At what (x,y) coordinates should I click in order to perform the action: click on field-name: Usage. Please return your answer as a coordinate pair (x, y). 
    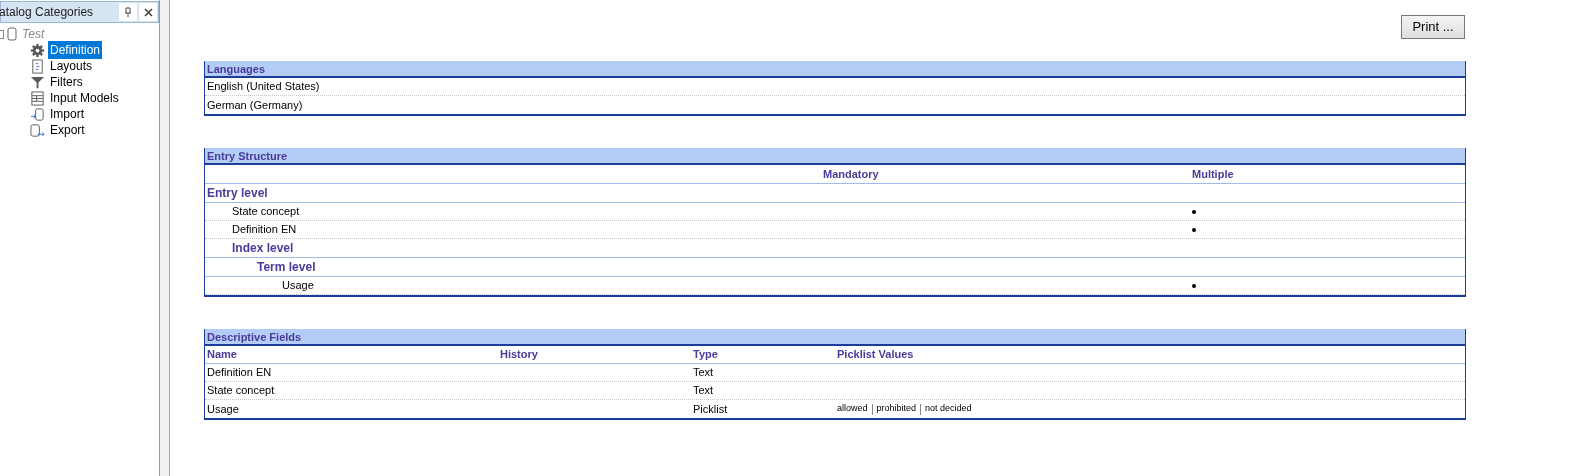
    Looking at the image, I should click on (223, 408).